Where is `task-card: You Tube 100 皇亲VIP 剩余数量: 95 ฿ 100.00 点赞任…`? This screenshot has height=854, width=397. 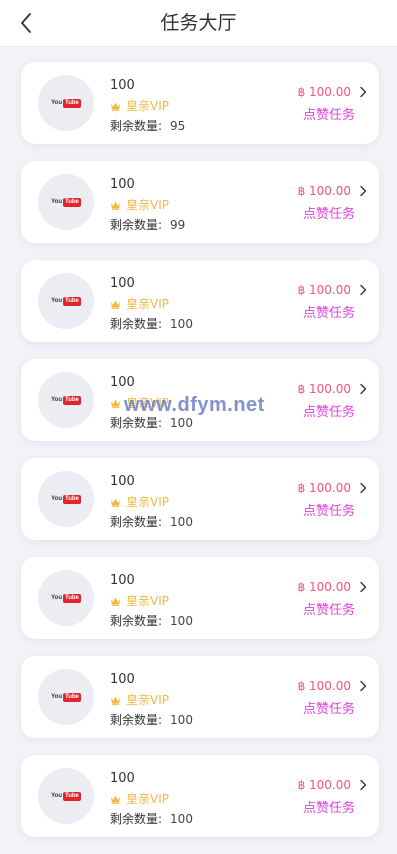
task-card: You Tube 100 皇亲VIP 剩余数量: 95 ฿ 100.00 点赞任… is located at coordinates (200, 103).